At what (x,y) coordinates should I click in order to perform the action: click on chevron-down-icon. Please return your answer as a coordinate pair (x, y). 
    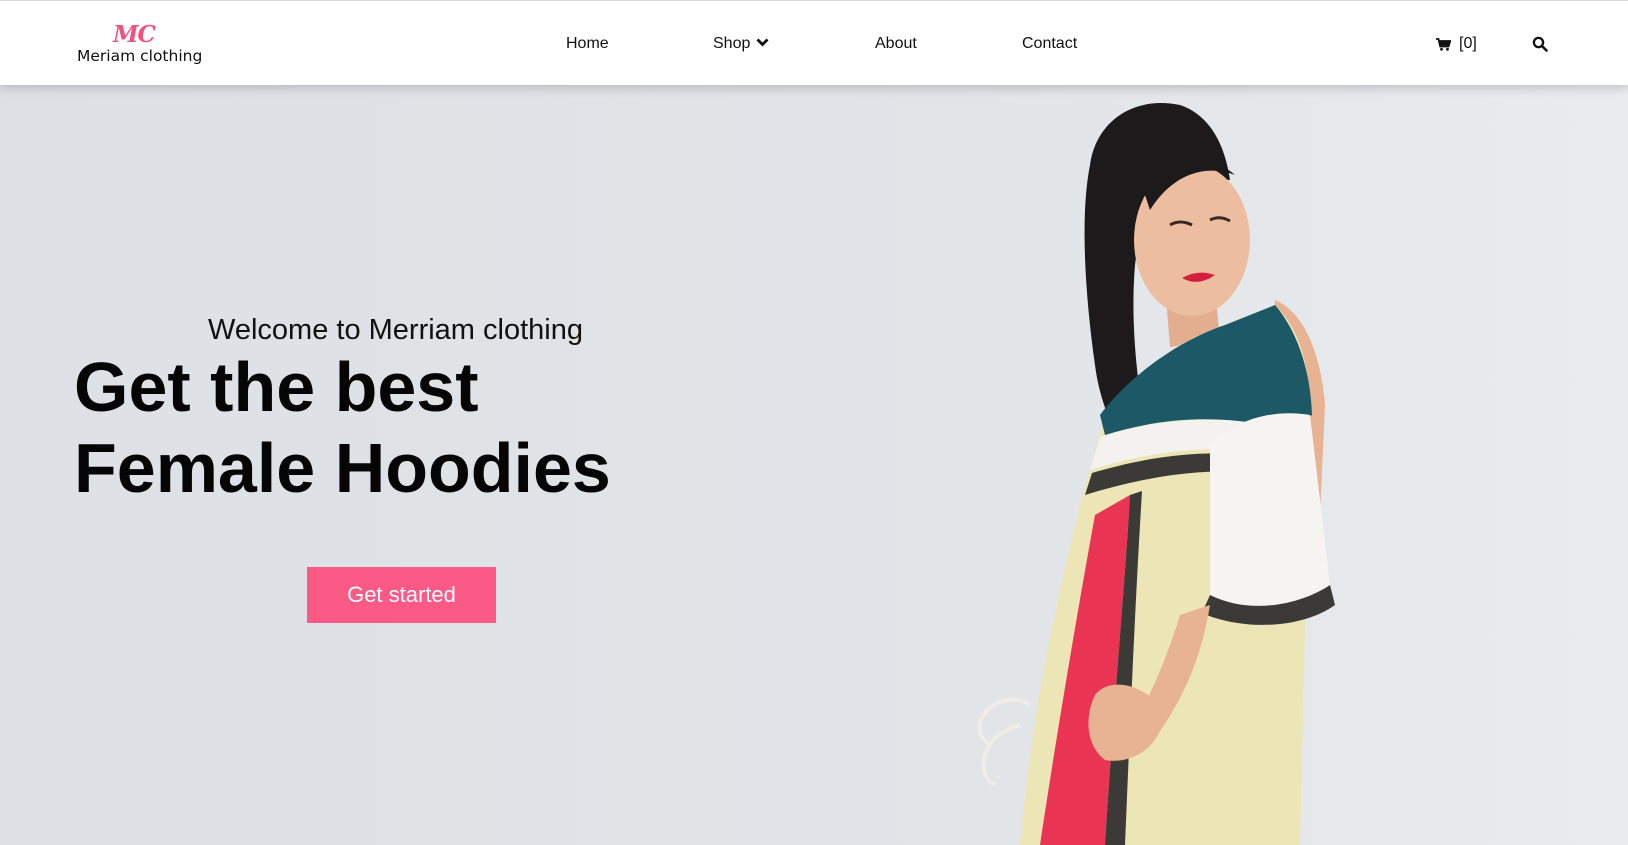
    Looking at the image, I should click on (762, 42).